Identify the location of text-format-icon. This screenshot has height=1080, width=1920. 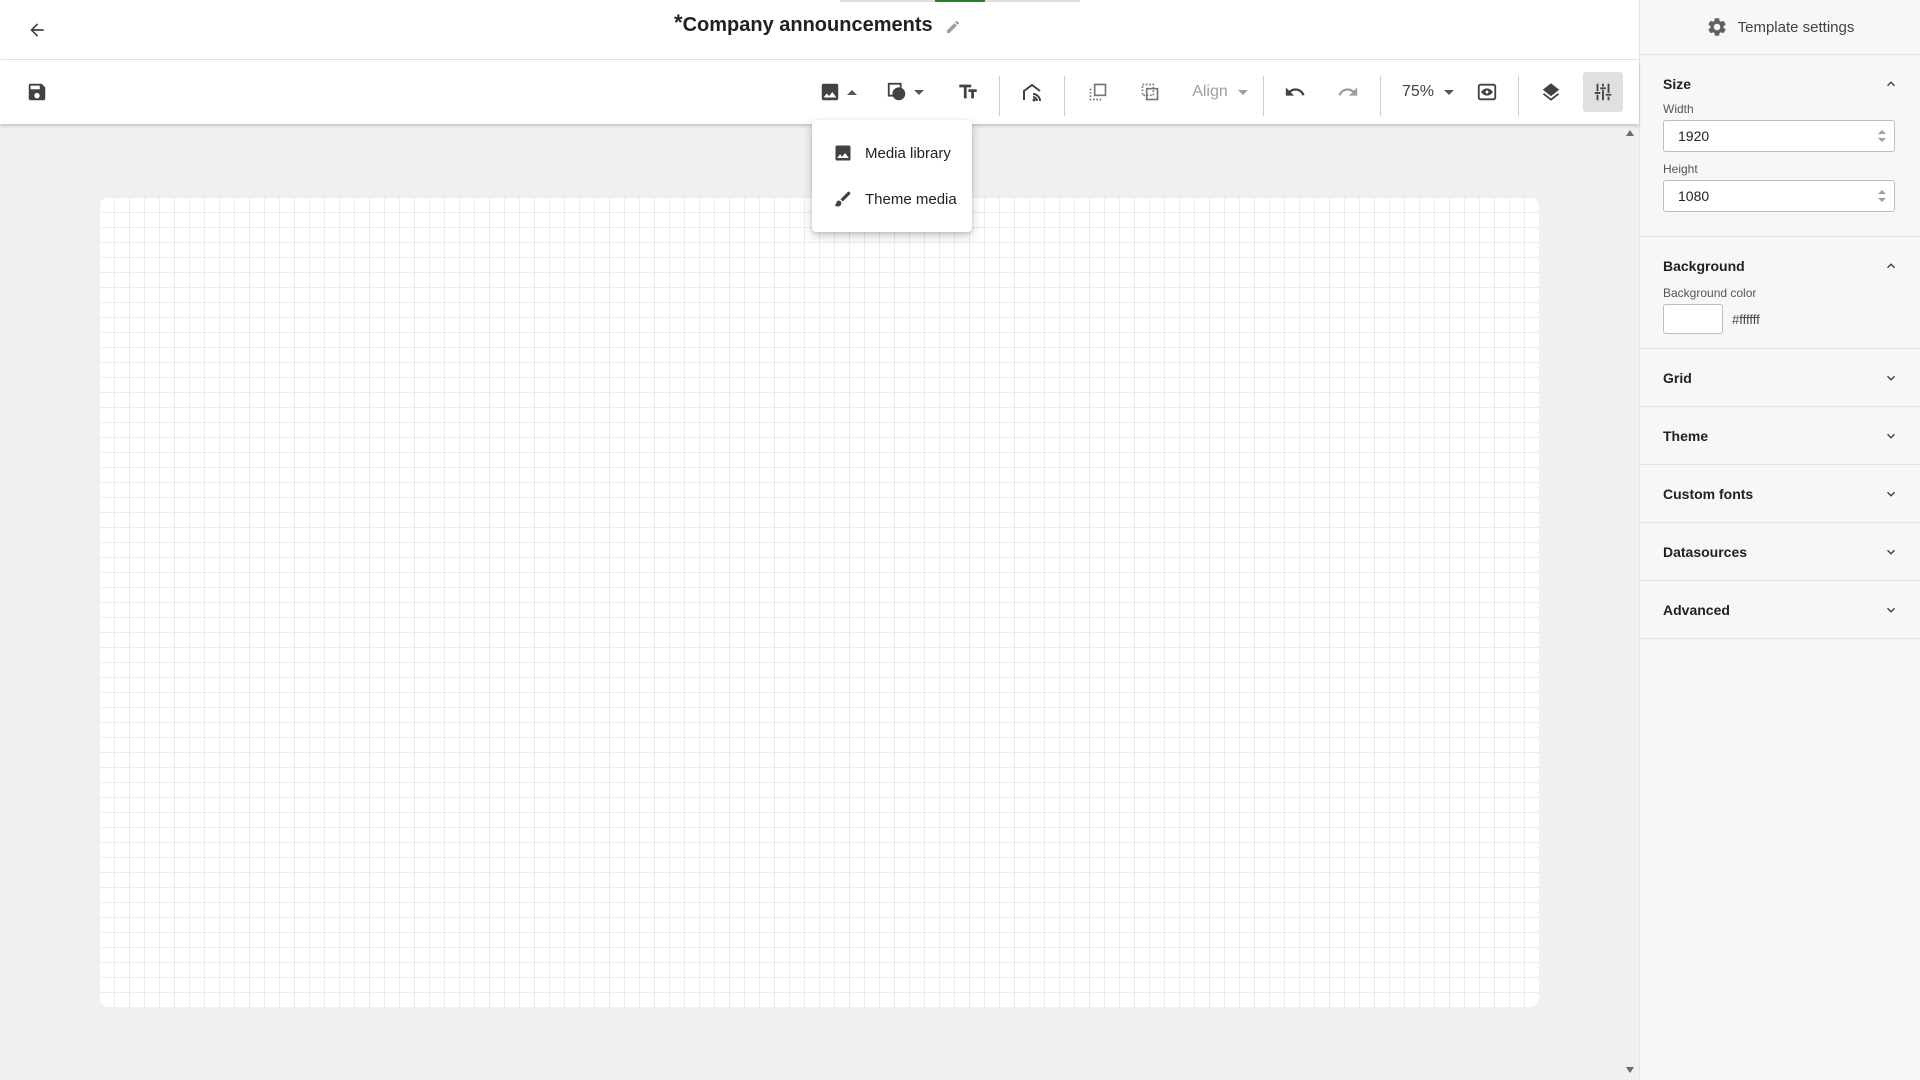
(968, 91).